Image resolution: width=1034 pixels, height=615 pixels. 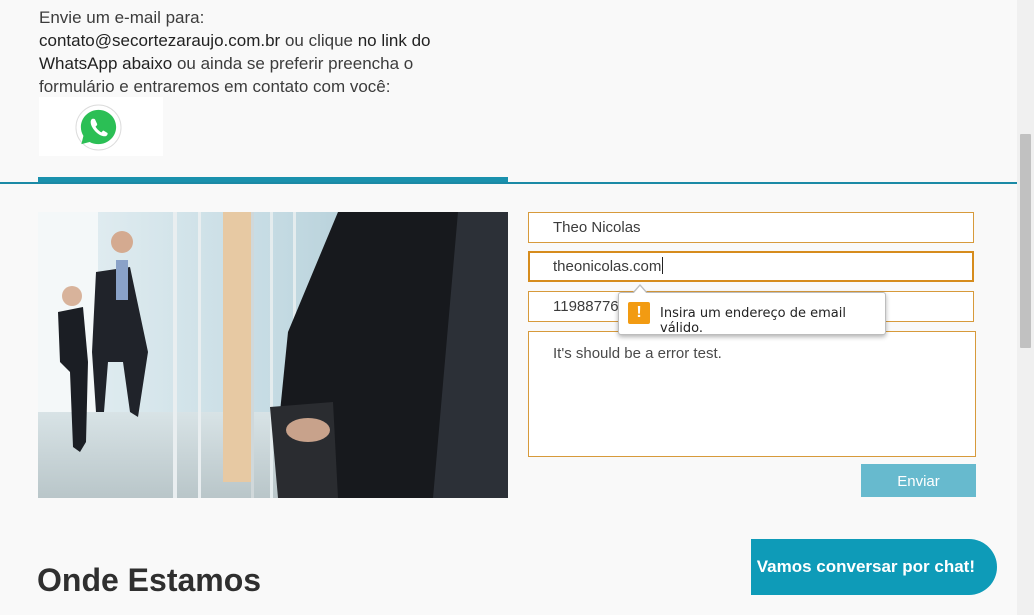 I want to click on chat-button: Vamos conversar por chat!, so click(x=874, y=567).